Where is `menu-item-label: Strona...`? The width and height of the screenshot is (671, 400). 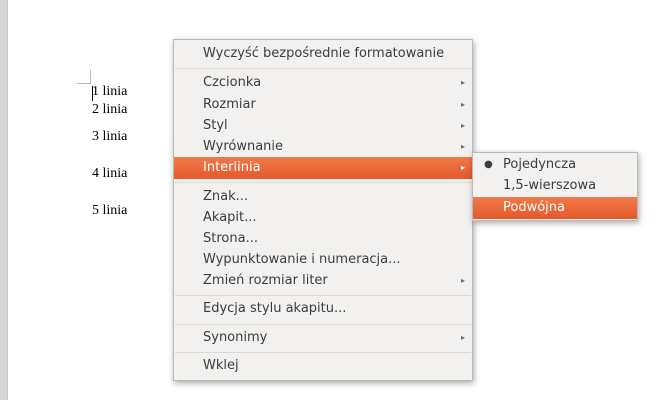
menu-item-label: Strona... is located at coordinates (230, 238).